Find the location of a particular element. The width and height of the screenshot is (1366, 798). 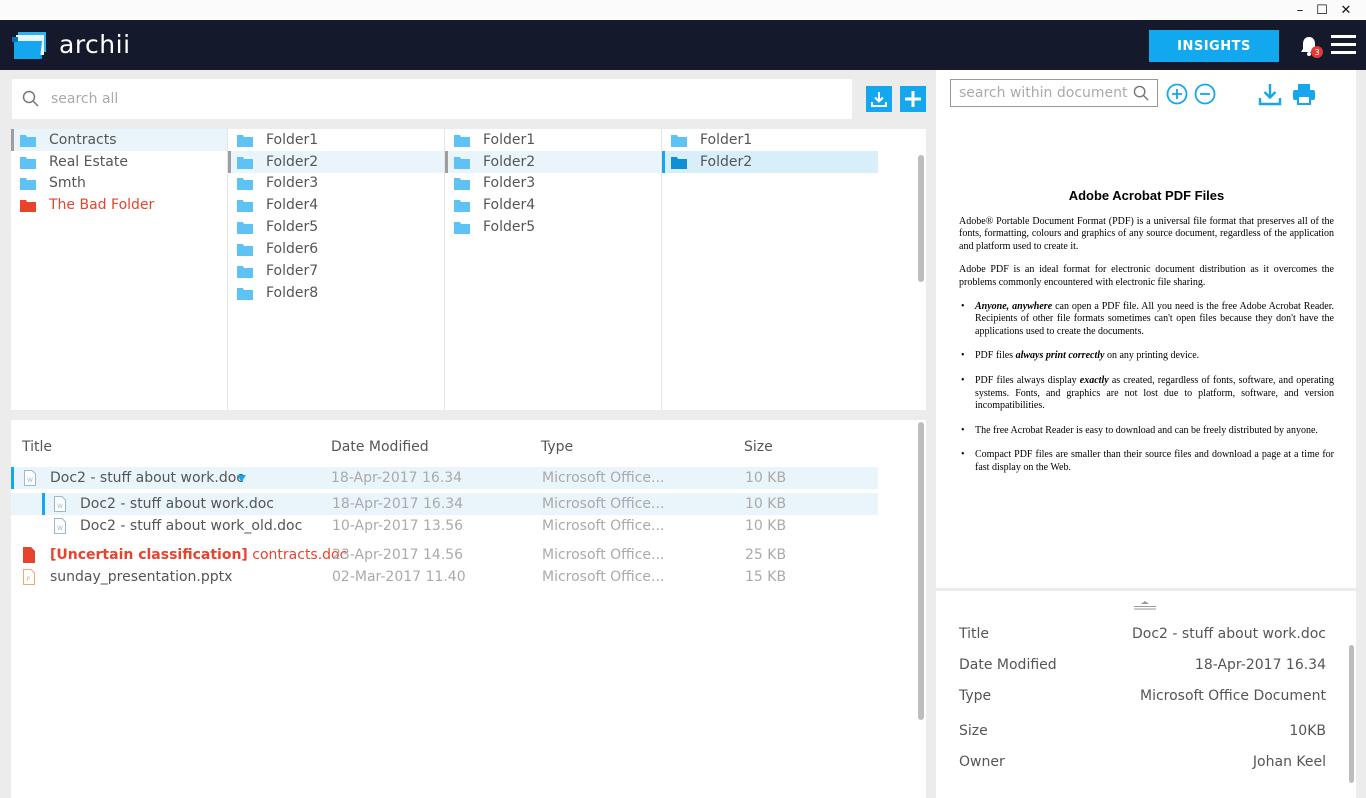

folder-real-estate: Real Estate is located at coordinates (119, 162).